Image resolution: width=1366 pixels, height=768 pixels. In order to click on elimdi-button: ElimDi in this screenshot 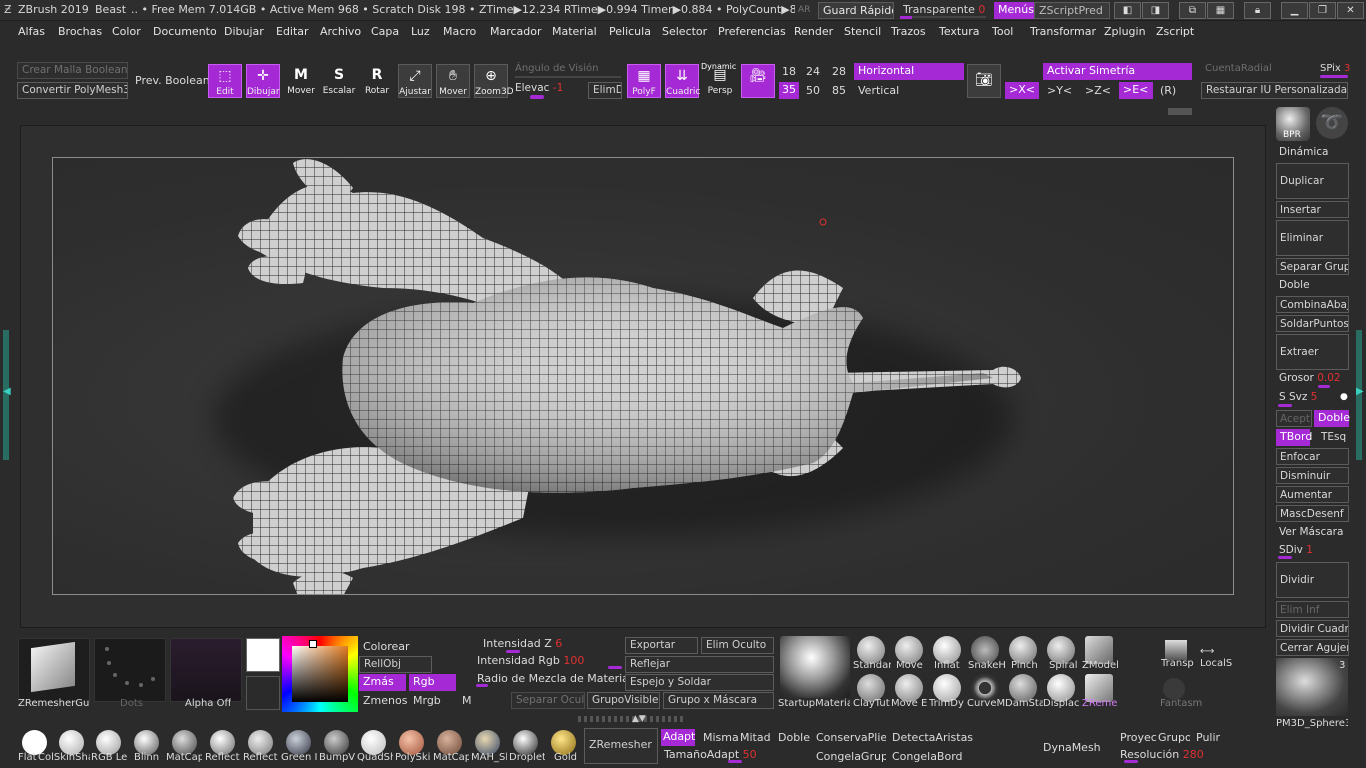, I will do `click(605, 90)`.